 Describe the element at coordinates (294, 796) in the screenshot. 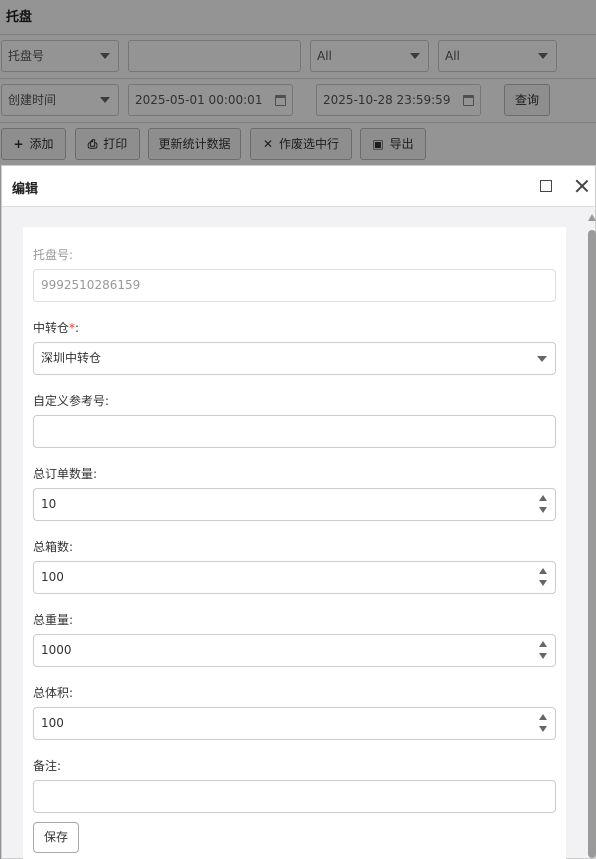

I see `remark-input` at that location.